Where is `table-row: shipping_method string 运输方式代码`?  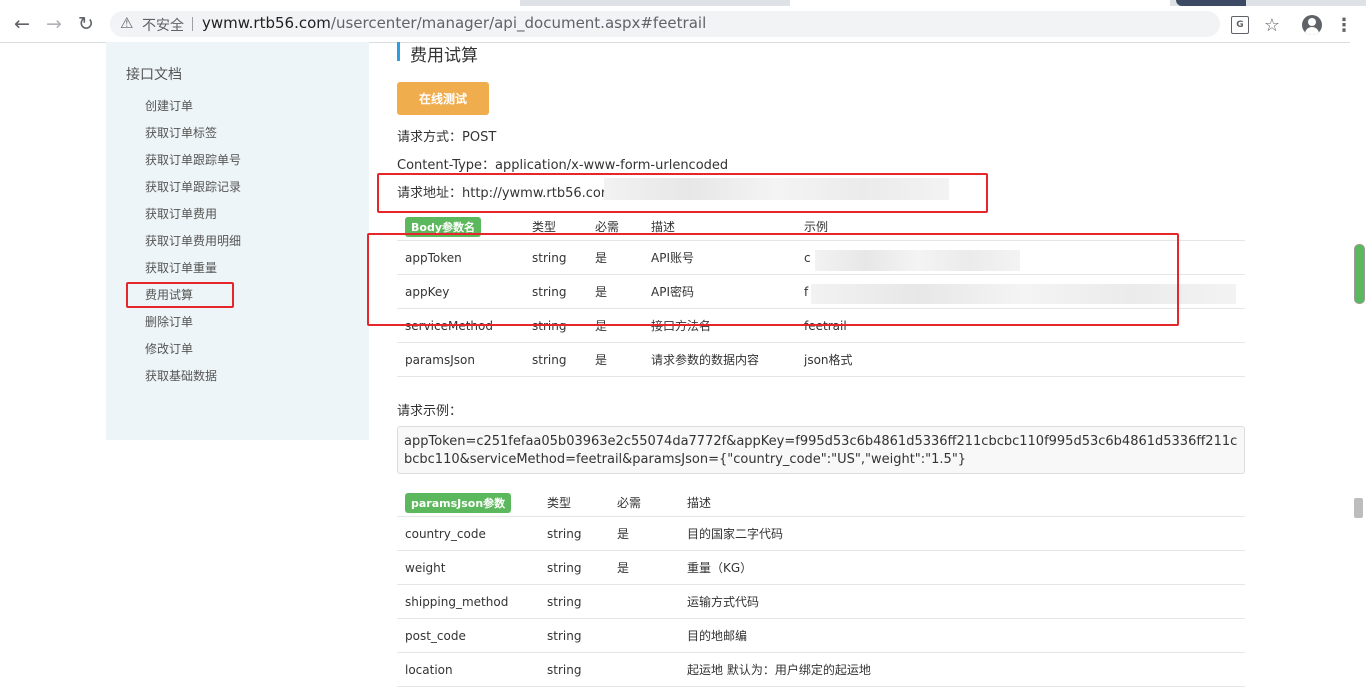 table-row: shipping_method string 运输方式代码 is located at coordinates (821, 601).